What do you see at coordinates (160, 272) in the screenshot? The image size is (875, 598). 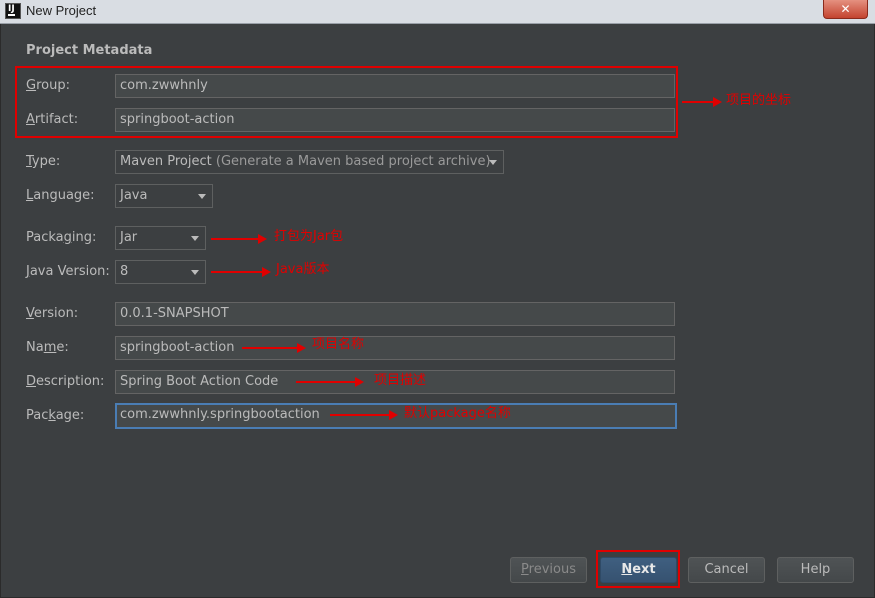 I see `java-version-select: 8` at bounding box center [160, 272].